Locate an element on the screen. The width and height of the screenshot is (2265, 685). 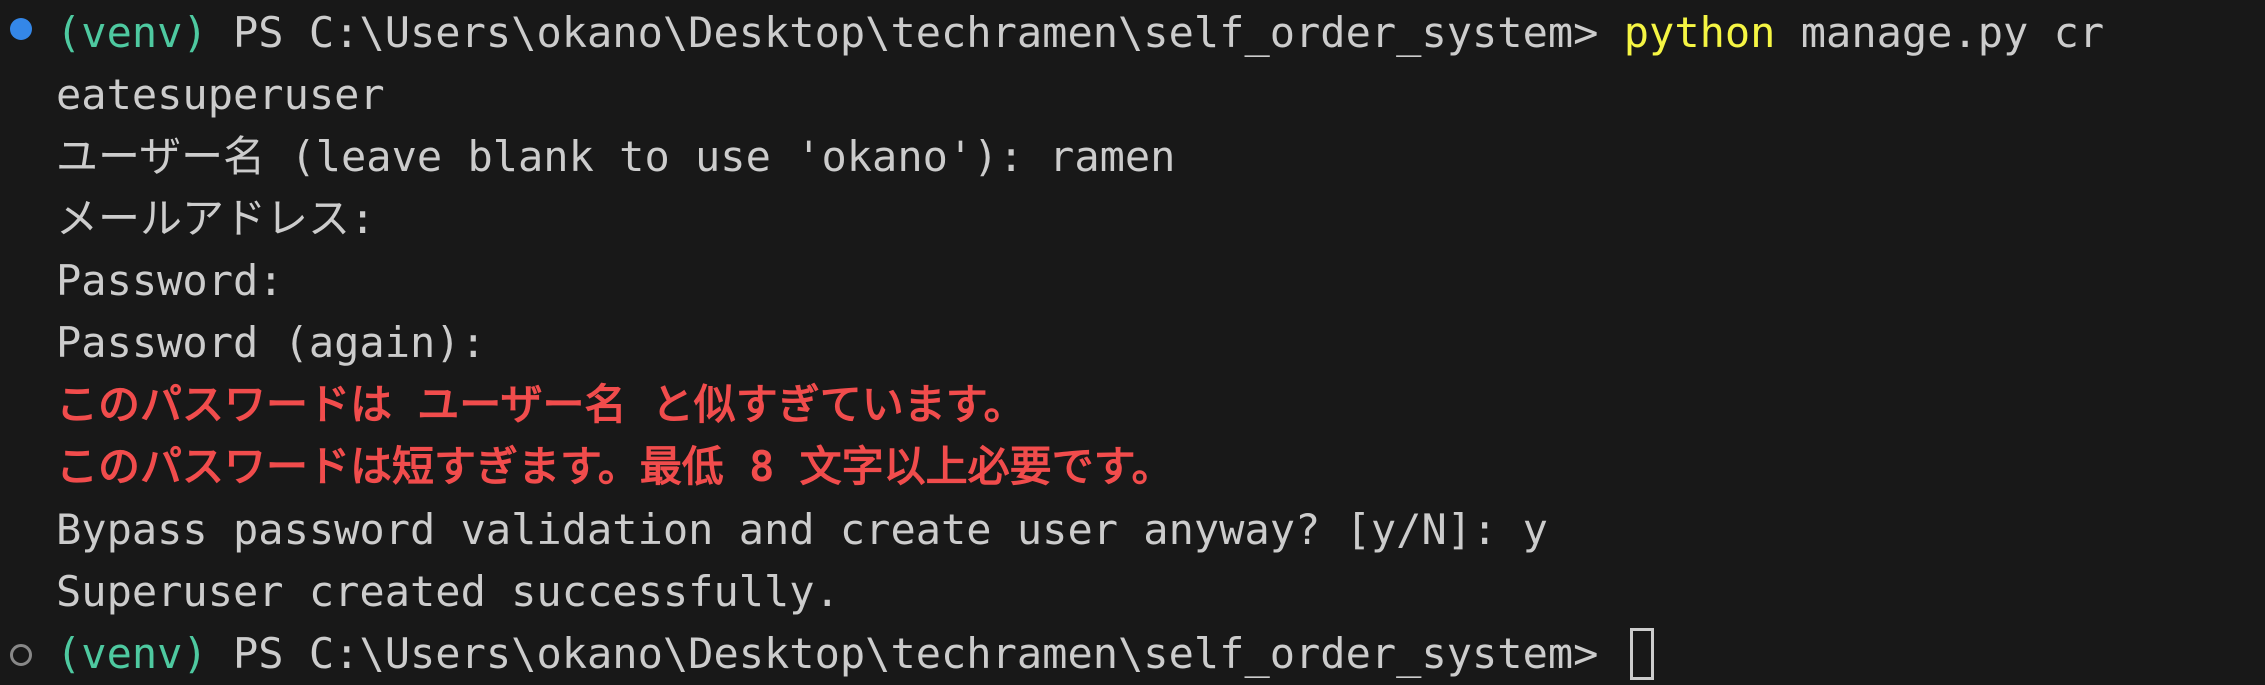
command-default-decoration-icon is located at coordinates (21, 655).